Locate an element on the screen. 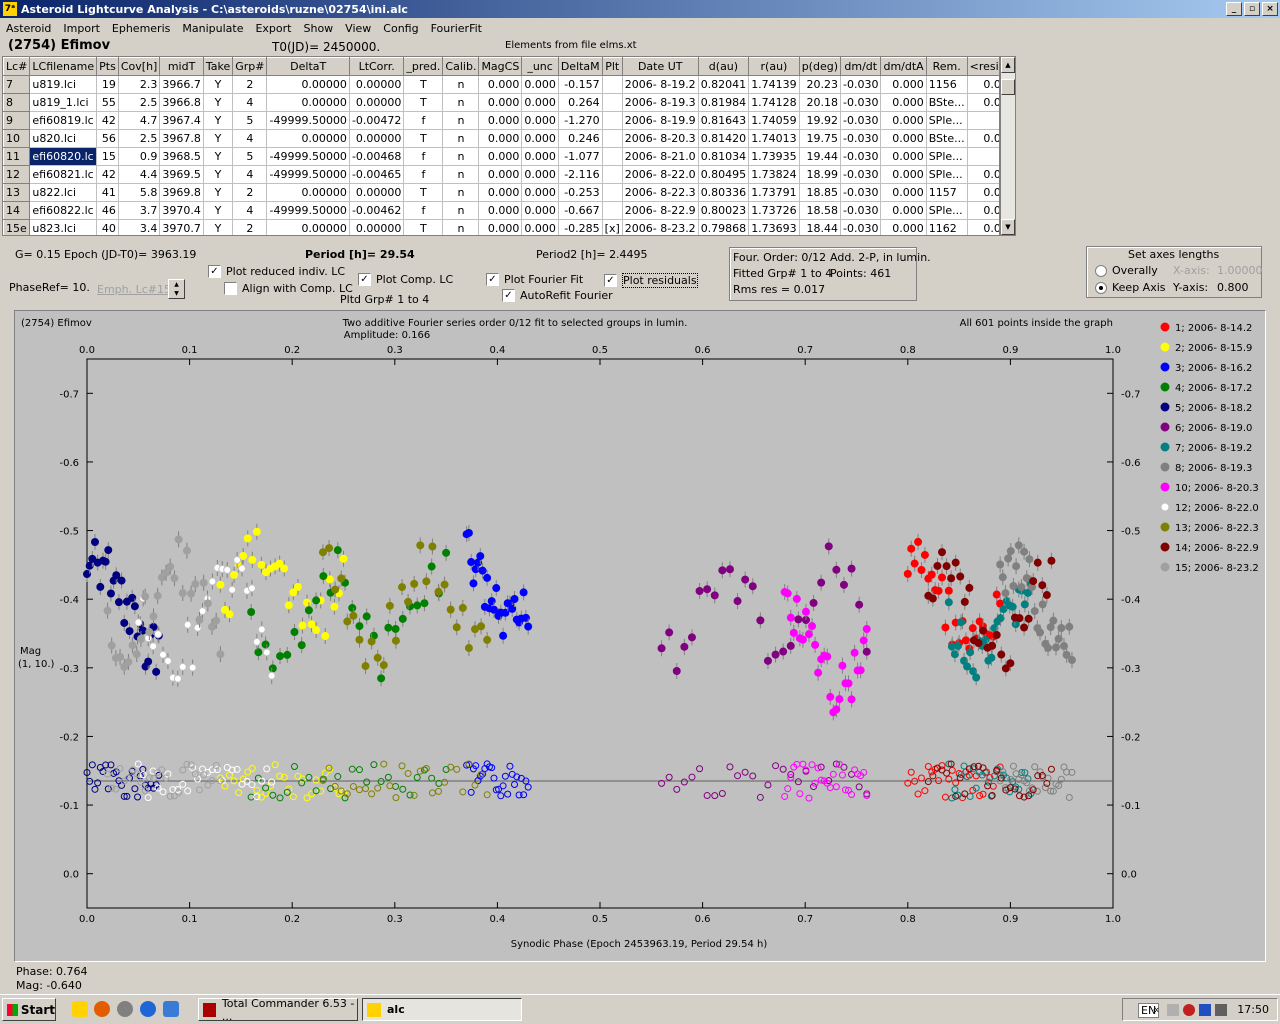  table-cell: 1.74128 is located at coordinates (774, 102).